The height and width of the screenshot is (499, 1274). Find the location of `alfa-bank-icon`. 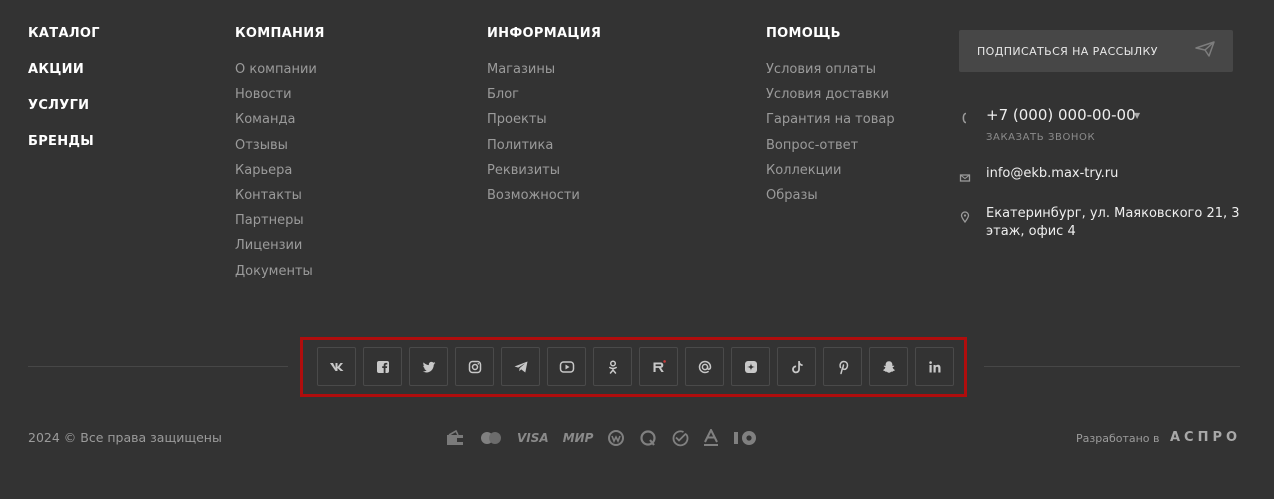

alfa-bank-icon is located at coordinates (711, 438).